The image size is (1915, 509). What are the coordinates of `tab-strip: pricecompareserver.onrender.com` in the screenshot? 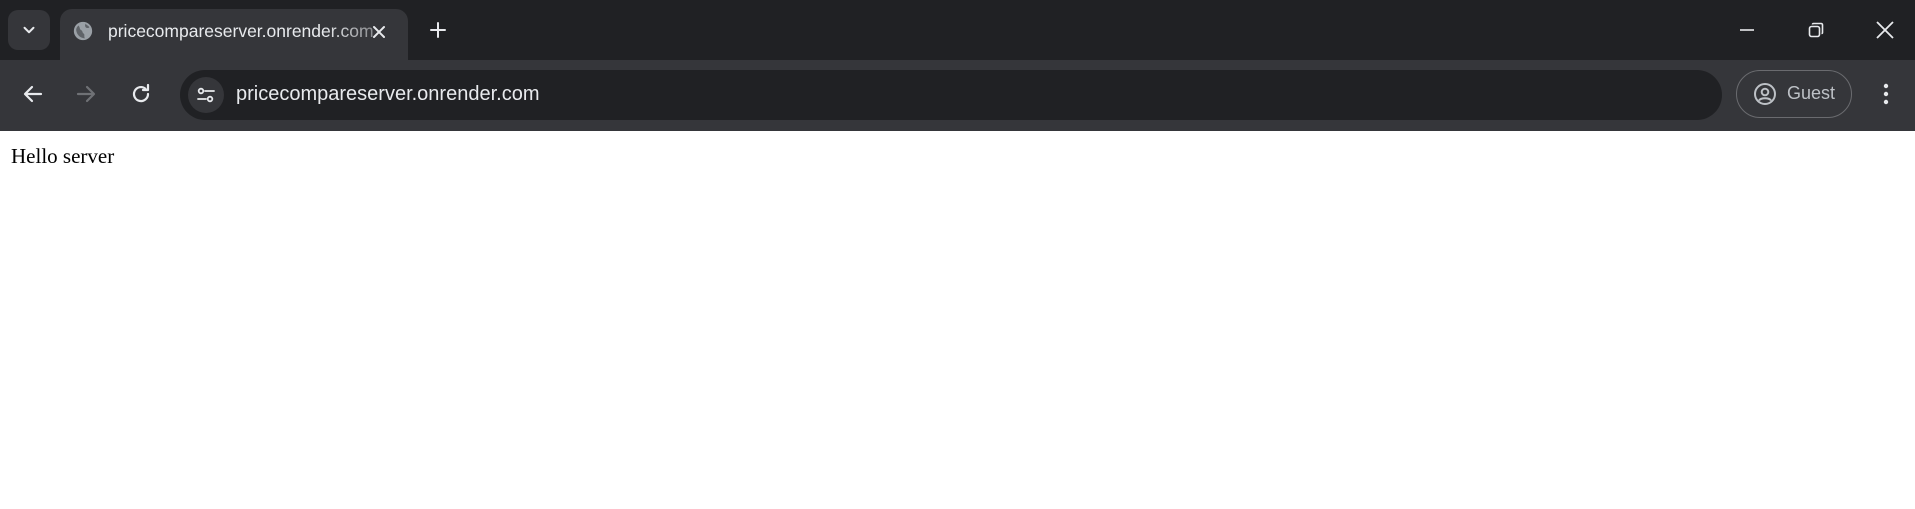 It's located at (957, 30).